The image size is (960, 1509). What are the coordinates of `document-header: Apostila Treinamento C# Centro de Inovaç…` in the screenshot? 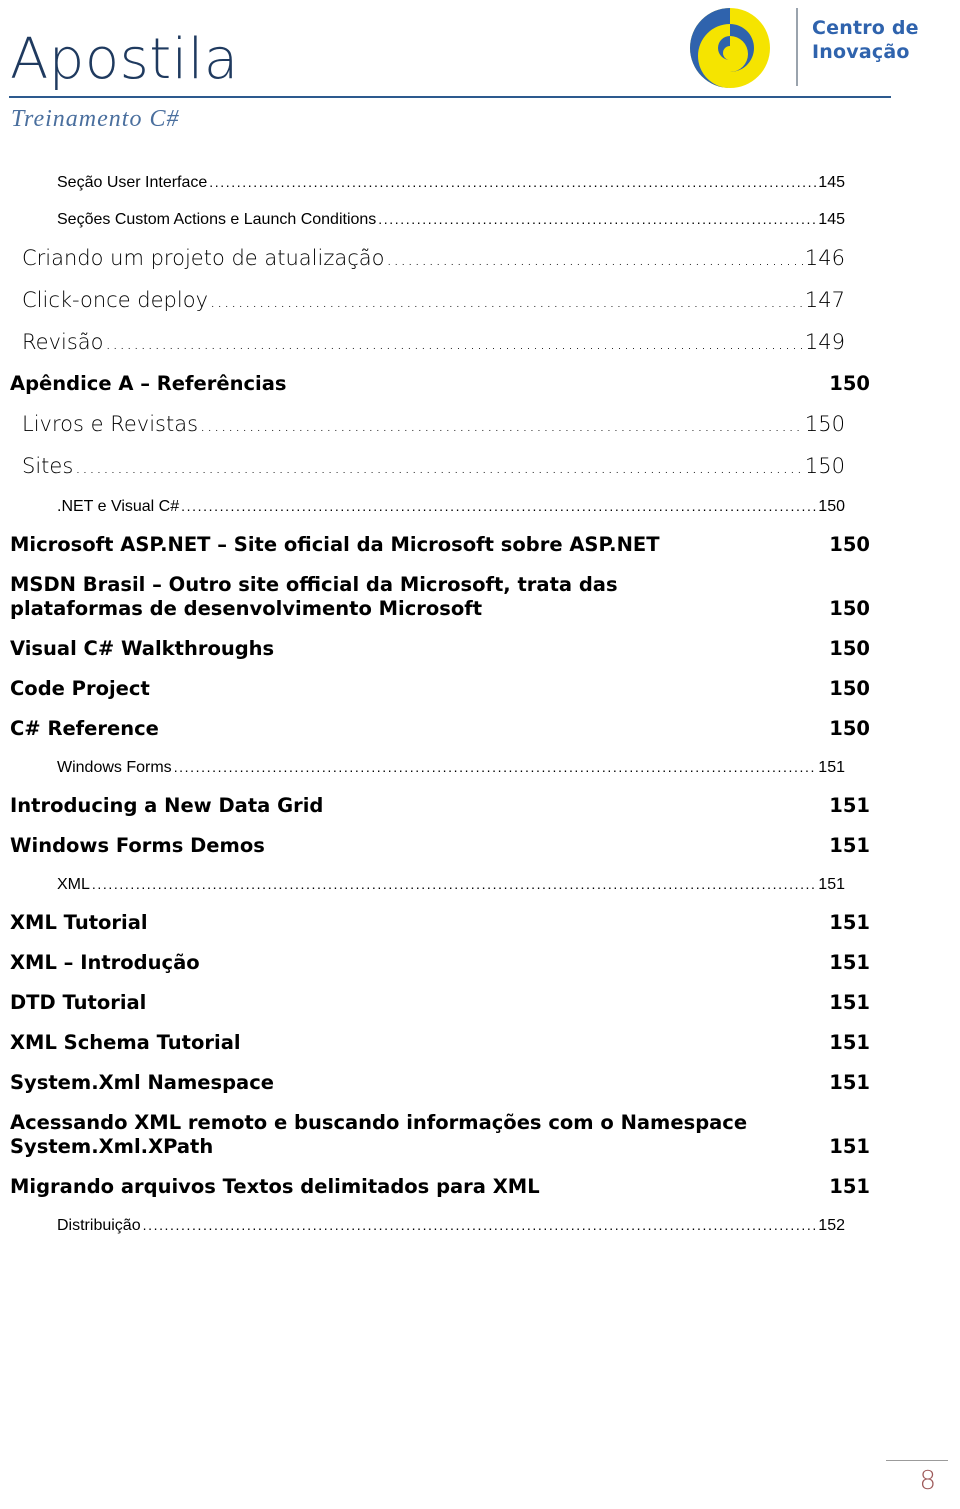 It's located at (480, 75).